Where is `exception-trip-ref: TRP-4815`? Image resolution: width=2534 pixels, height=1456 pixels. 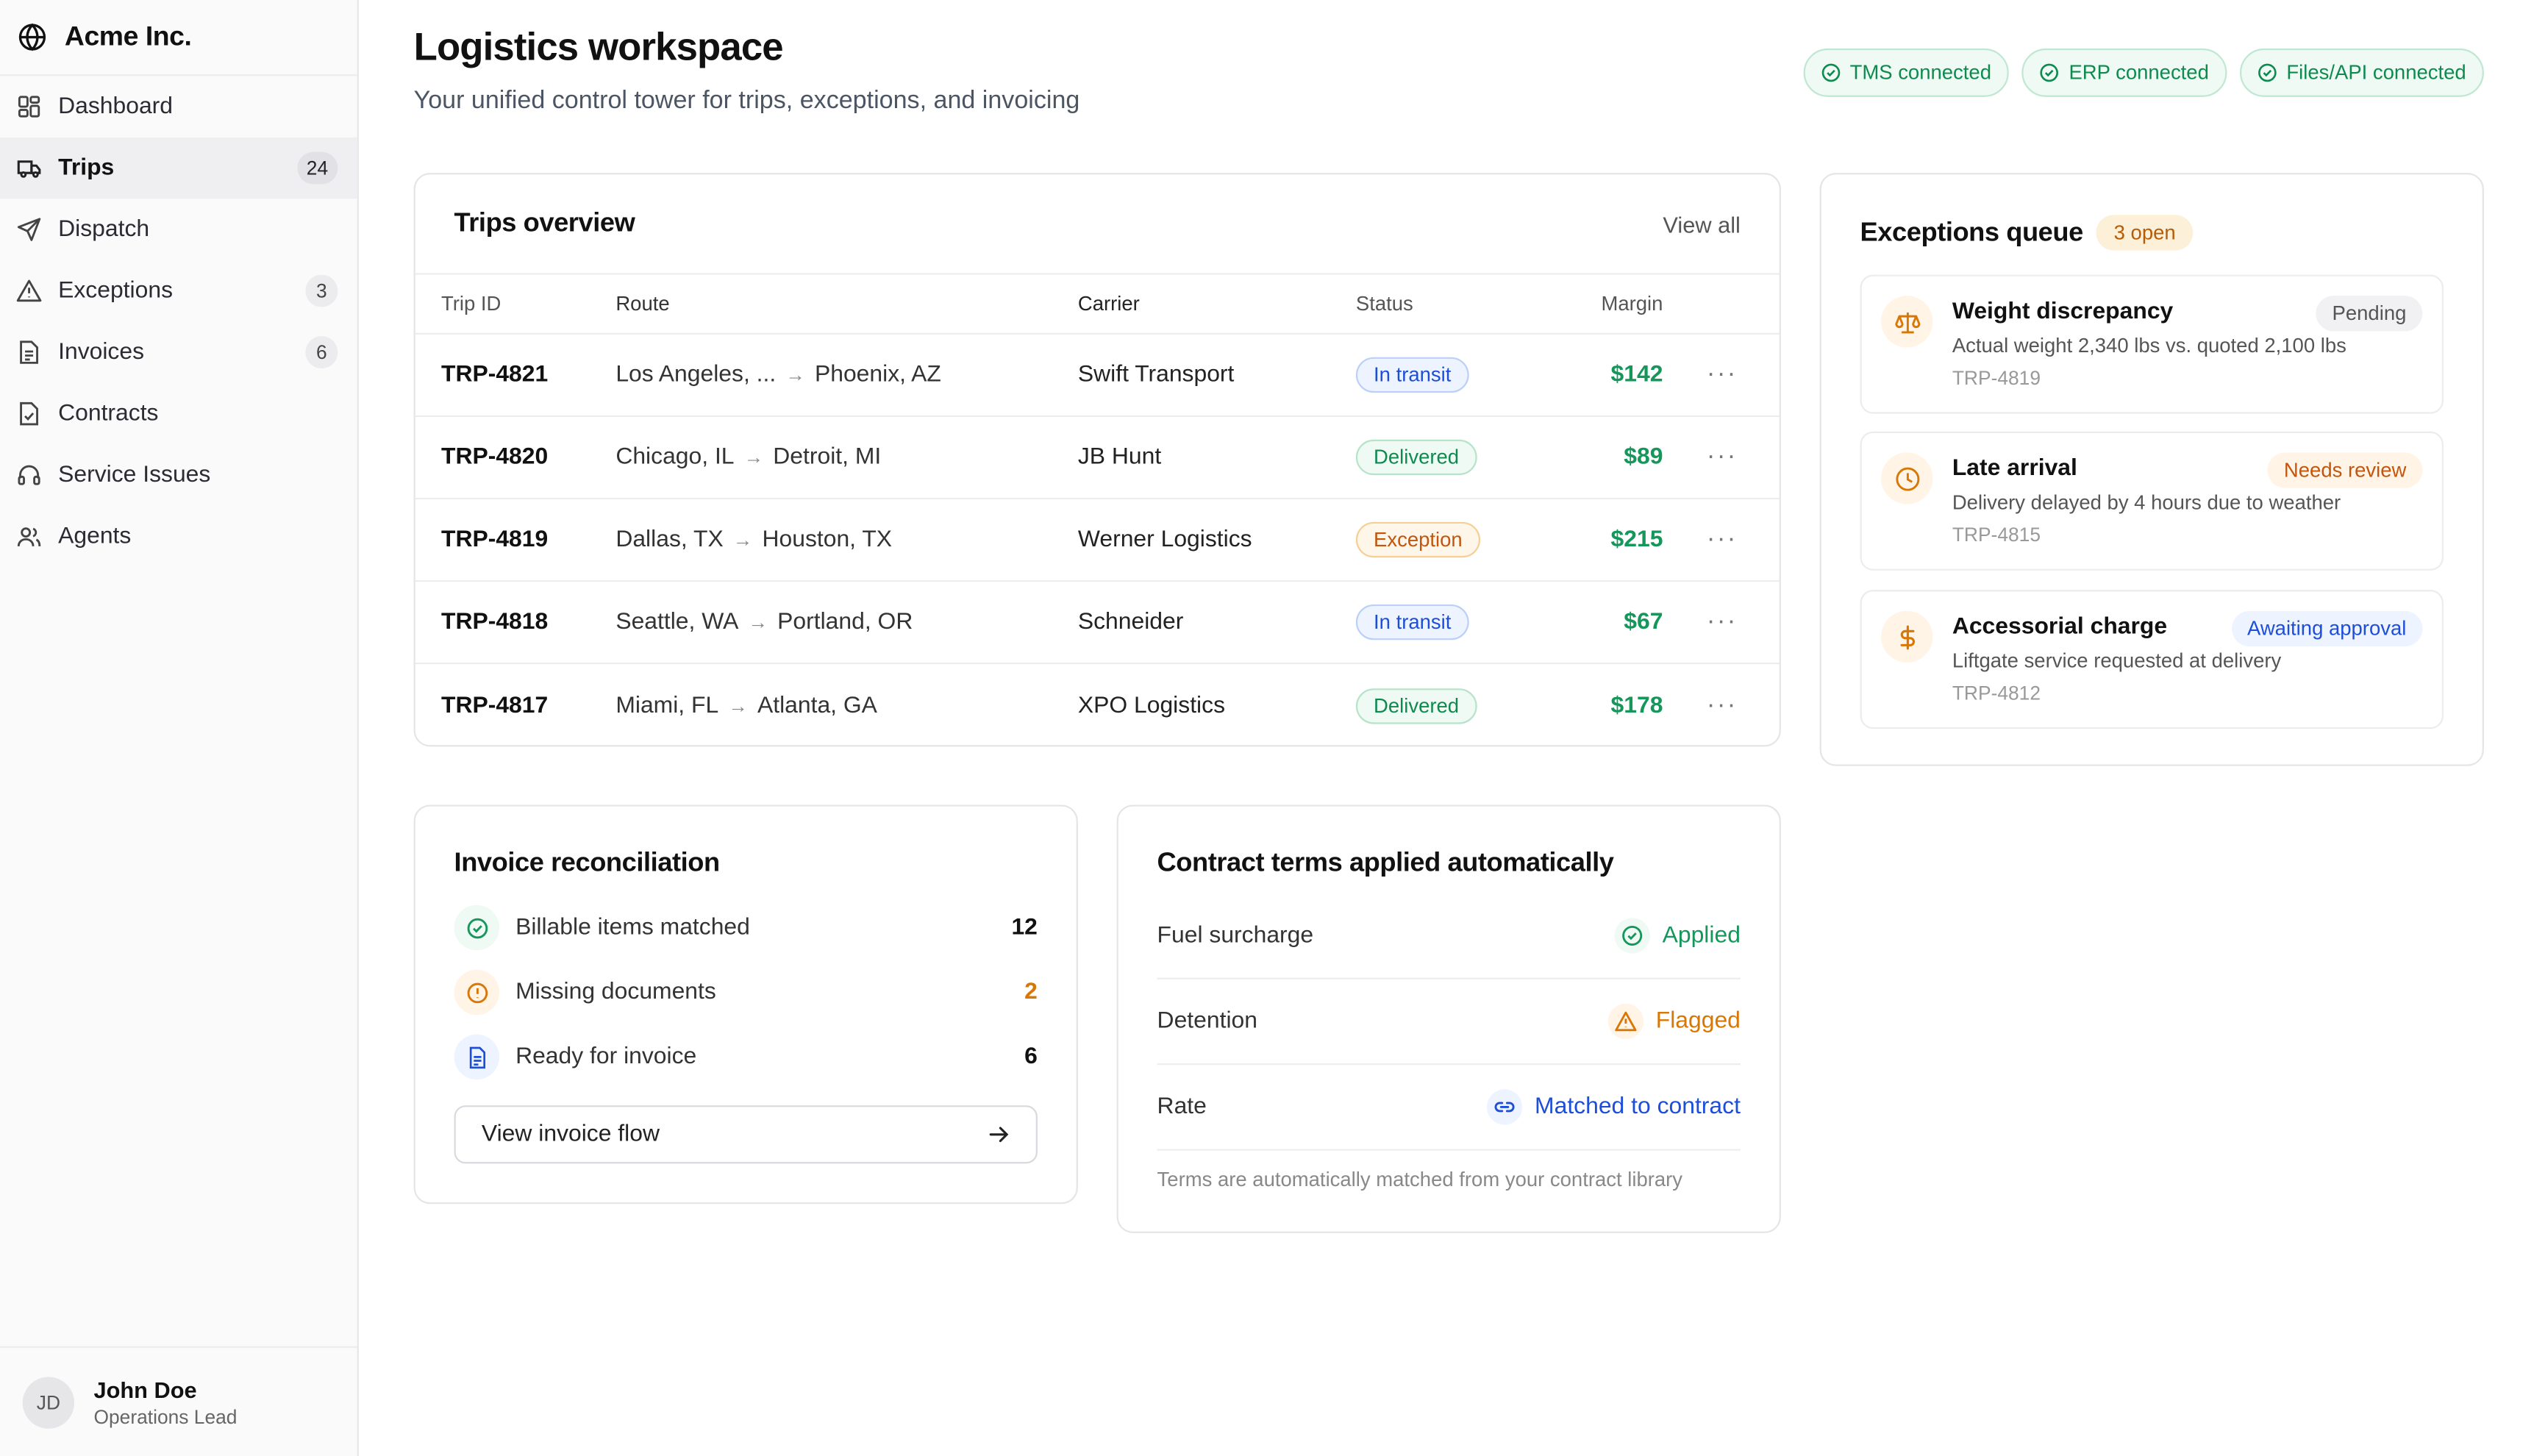
exception-trip-ref: TRP-4815 is located at coordinates (1996, 535).